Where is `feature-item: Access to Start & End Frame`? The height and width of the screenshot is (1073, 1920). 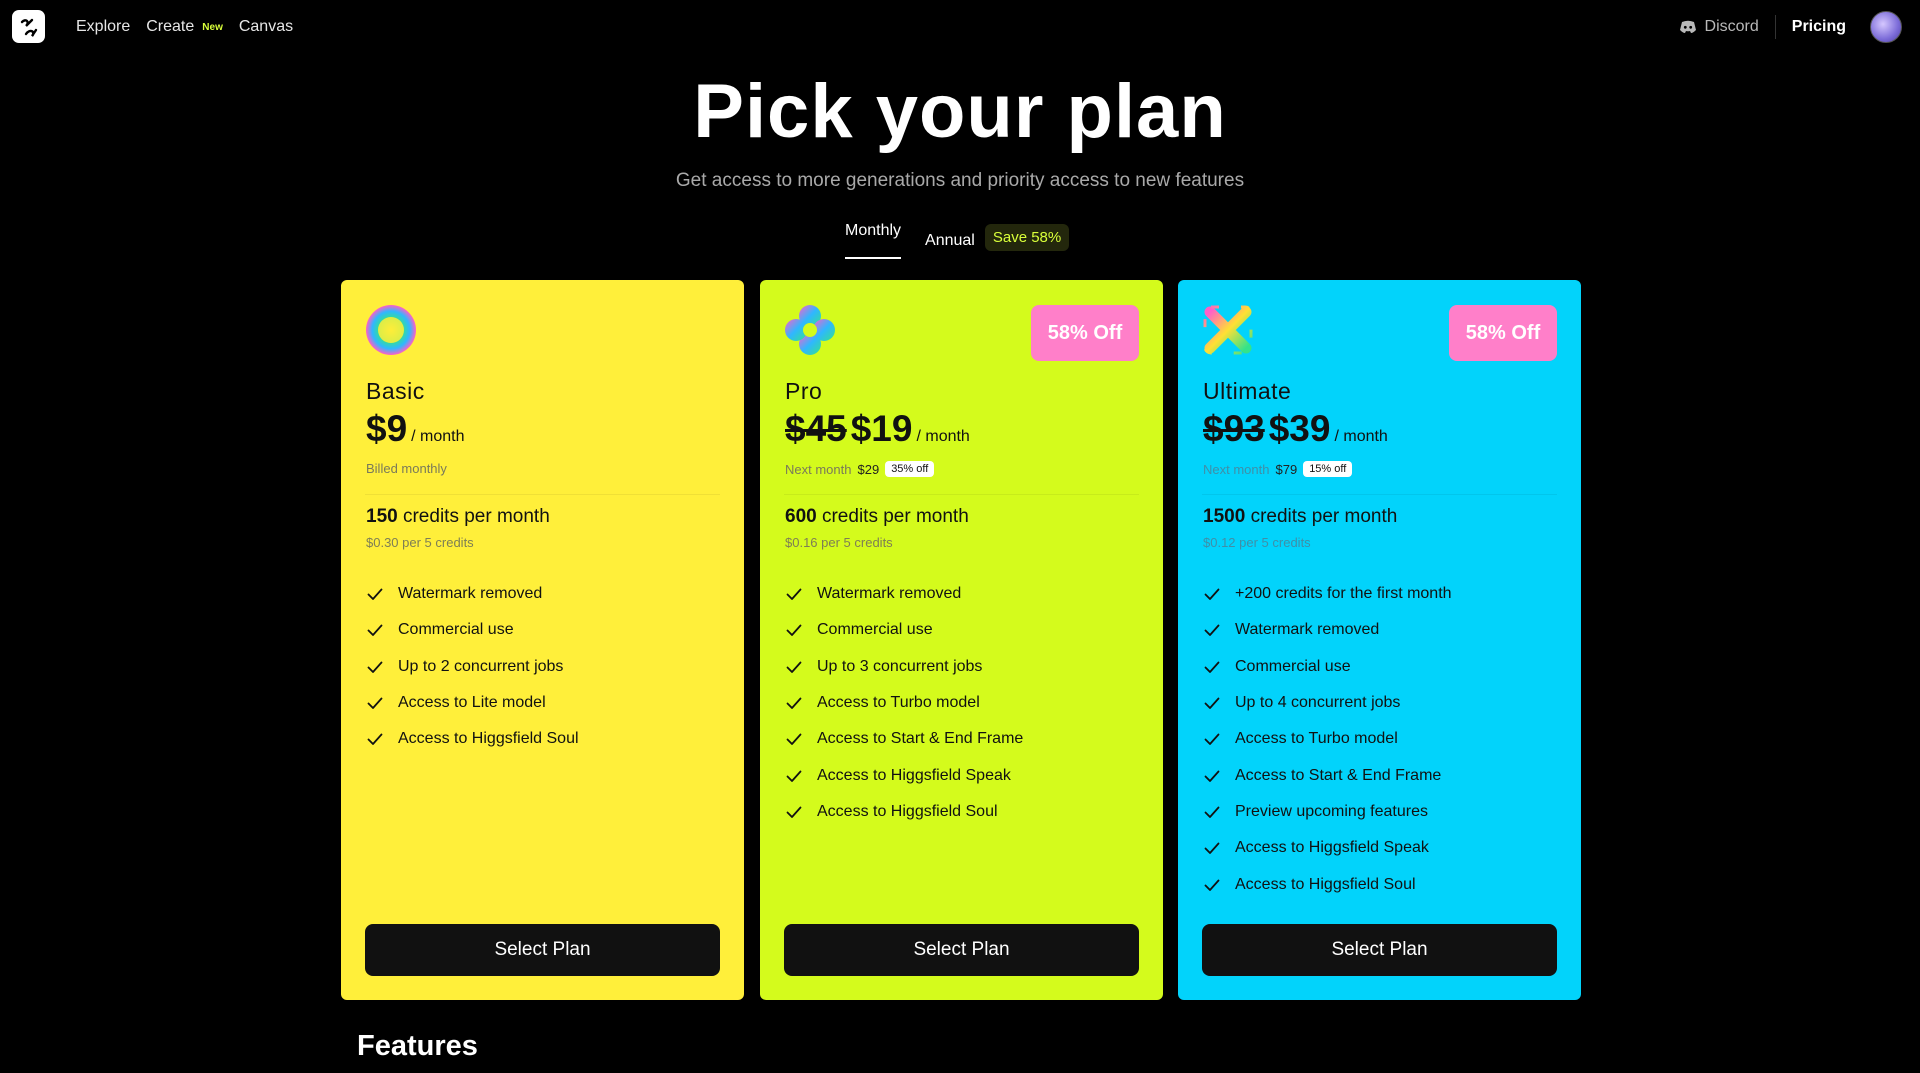
feature-item: Access to Start & End Frame is located at coordinates (904, 739).